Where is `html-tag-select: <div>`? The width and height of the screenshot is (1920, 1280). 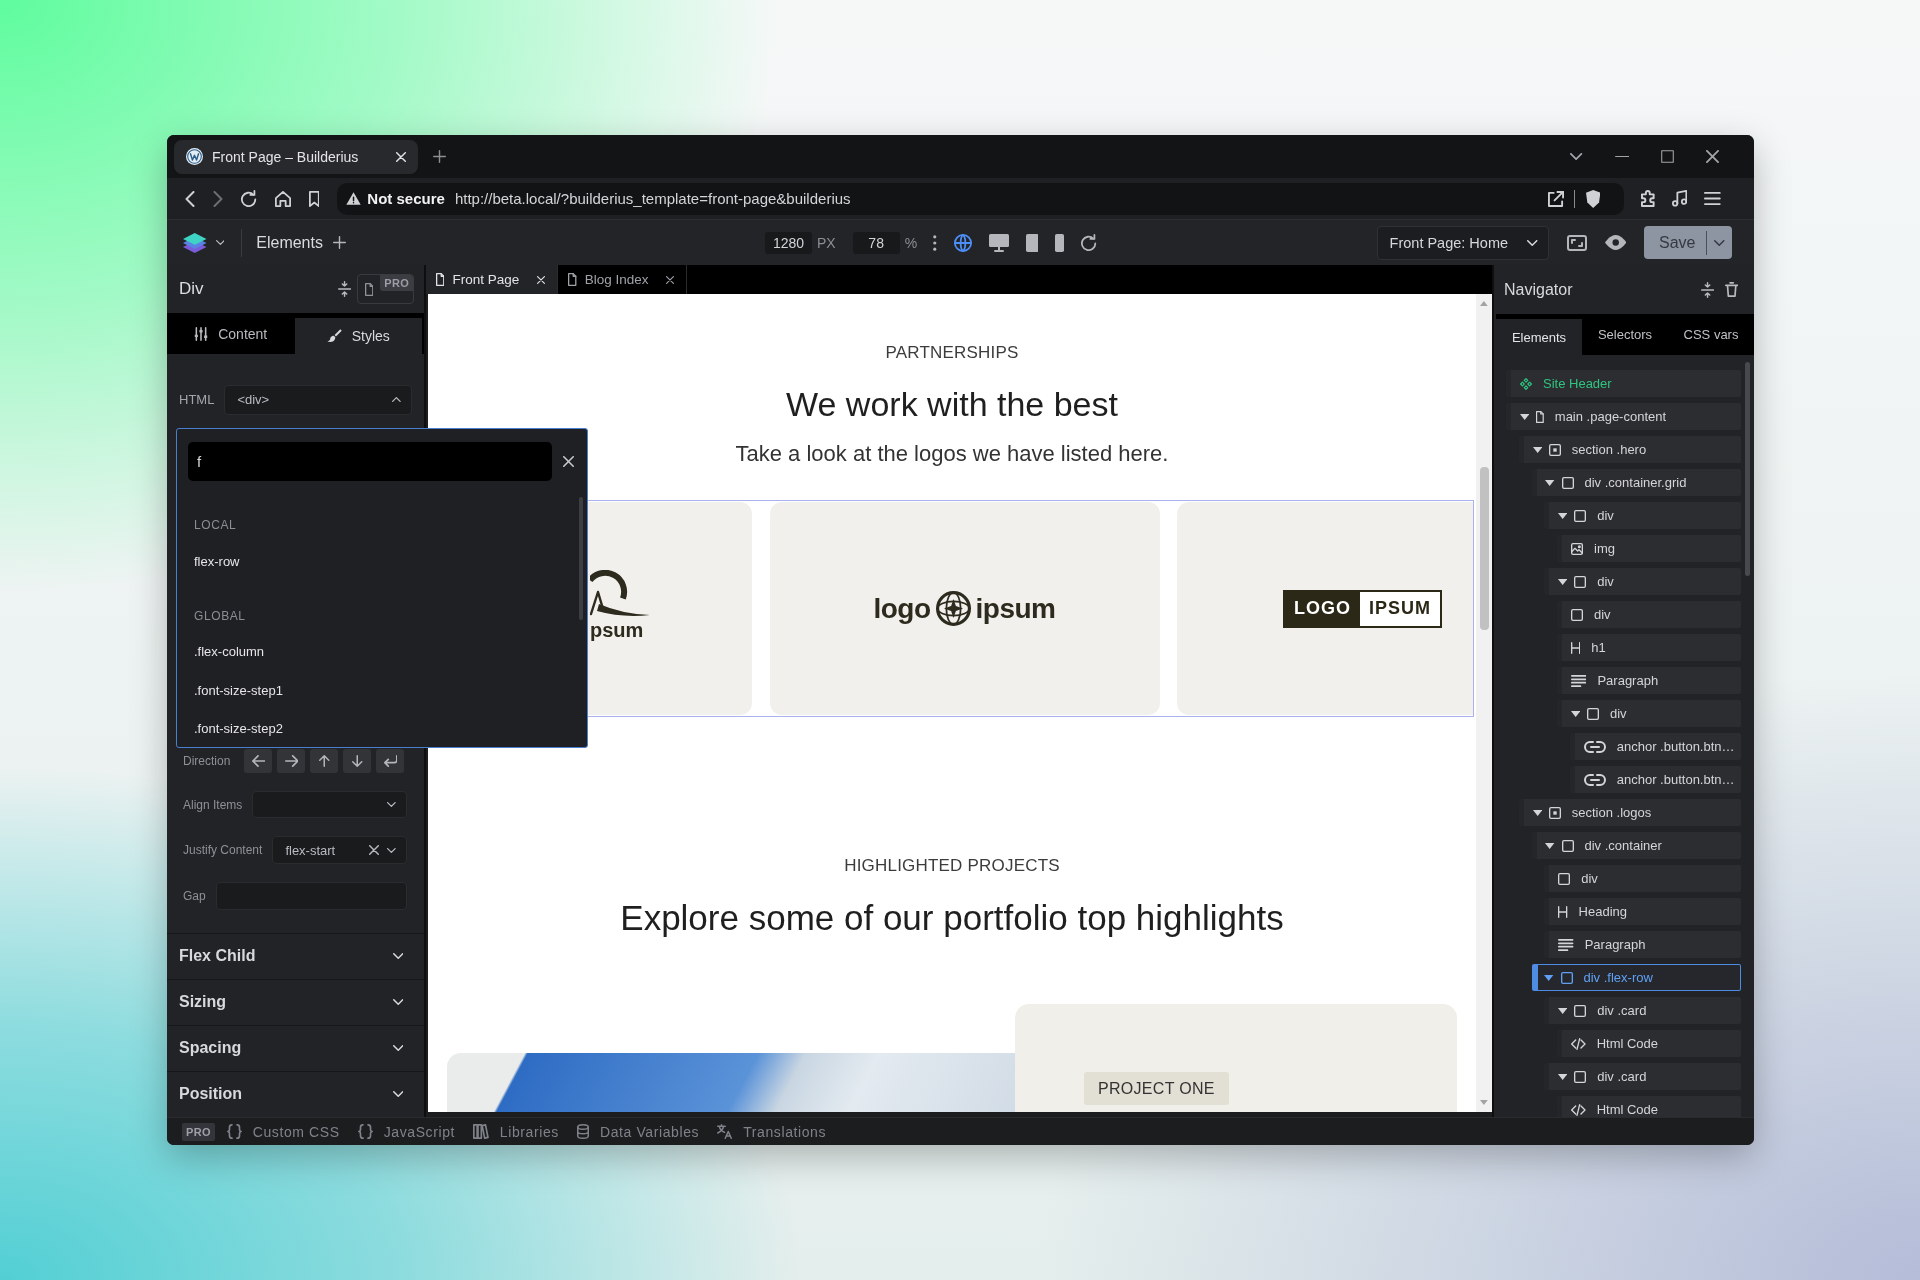
html-tag-select: <div> is located at coordinates (318, 400).